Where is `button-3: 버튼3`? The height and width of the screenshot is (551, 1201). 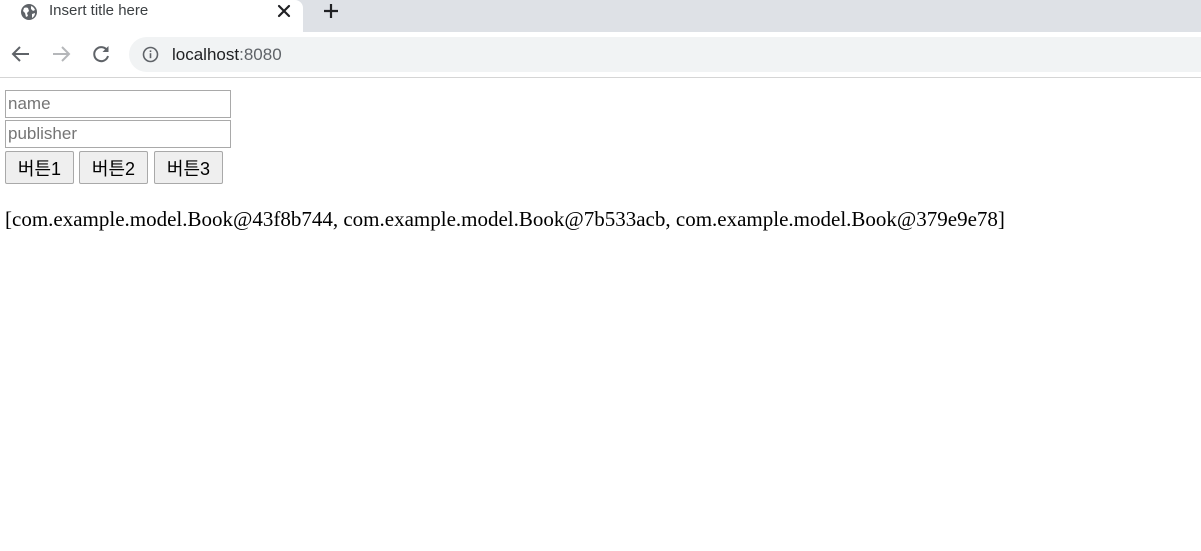
button-3: 버튼3 is located at coordinates (188, 167).